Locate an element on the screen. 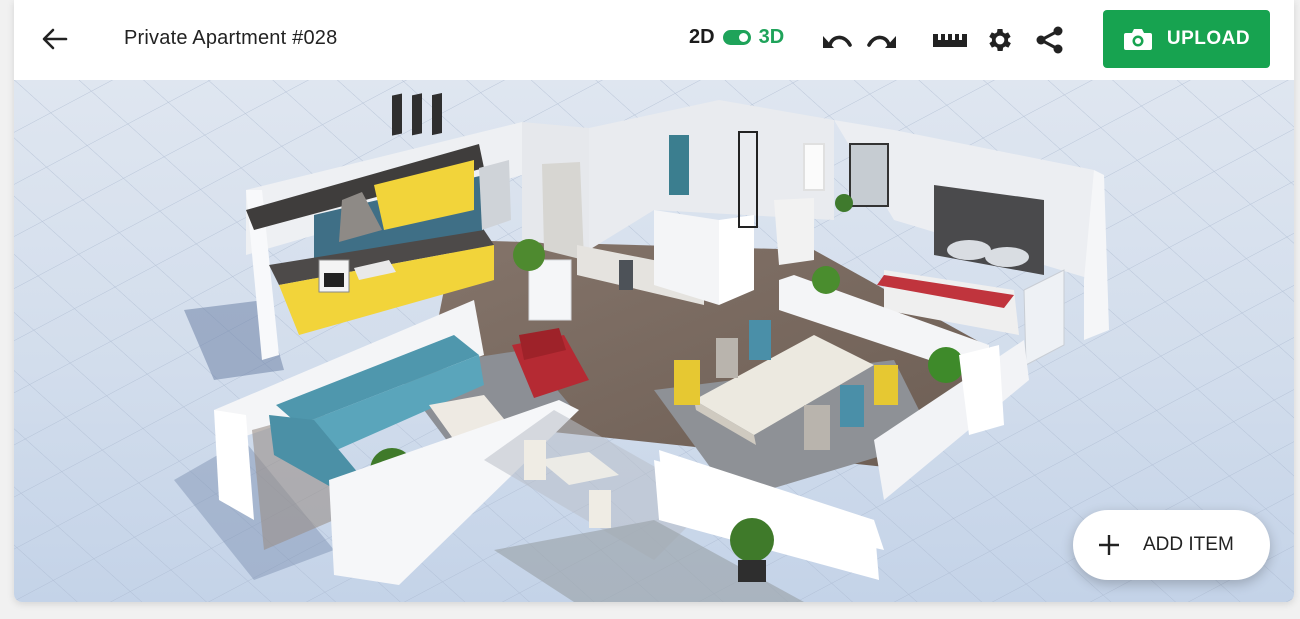  balcony-plant is located at coordinates (752, 540).